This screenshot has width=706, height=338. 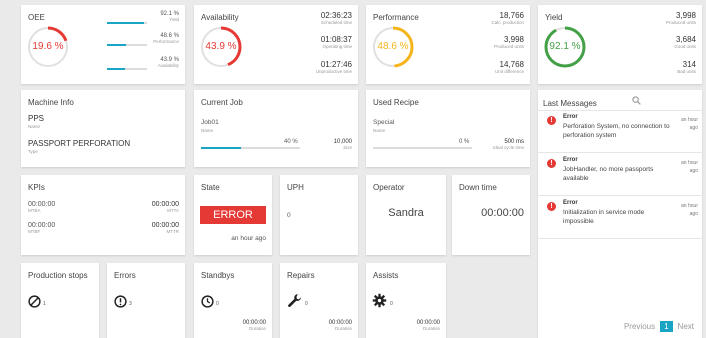 I want to click on uph-value: 0, so click(x=289, y=215).